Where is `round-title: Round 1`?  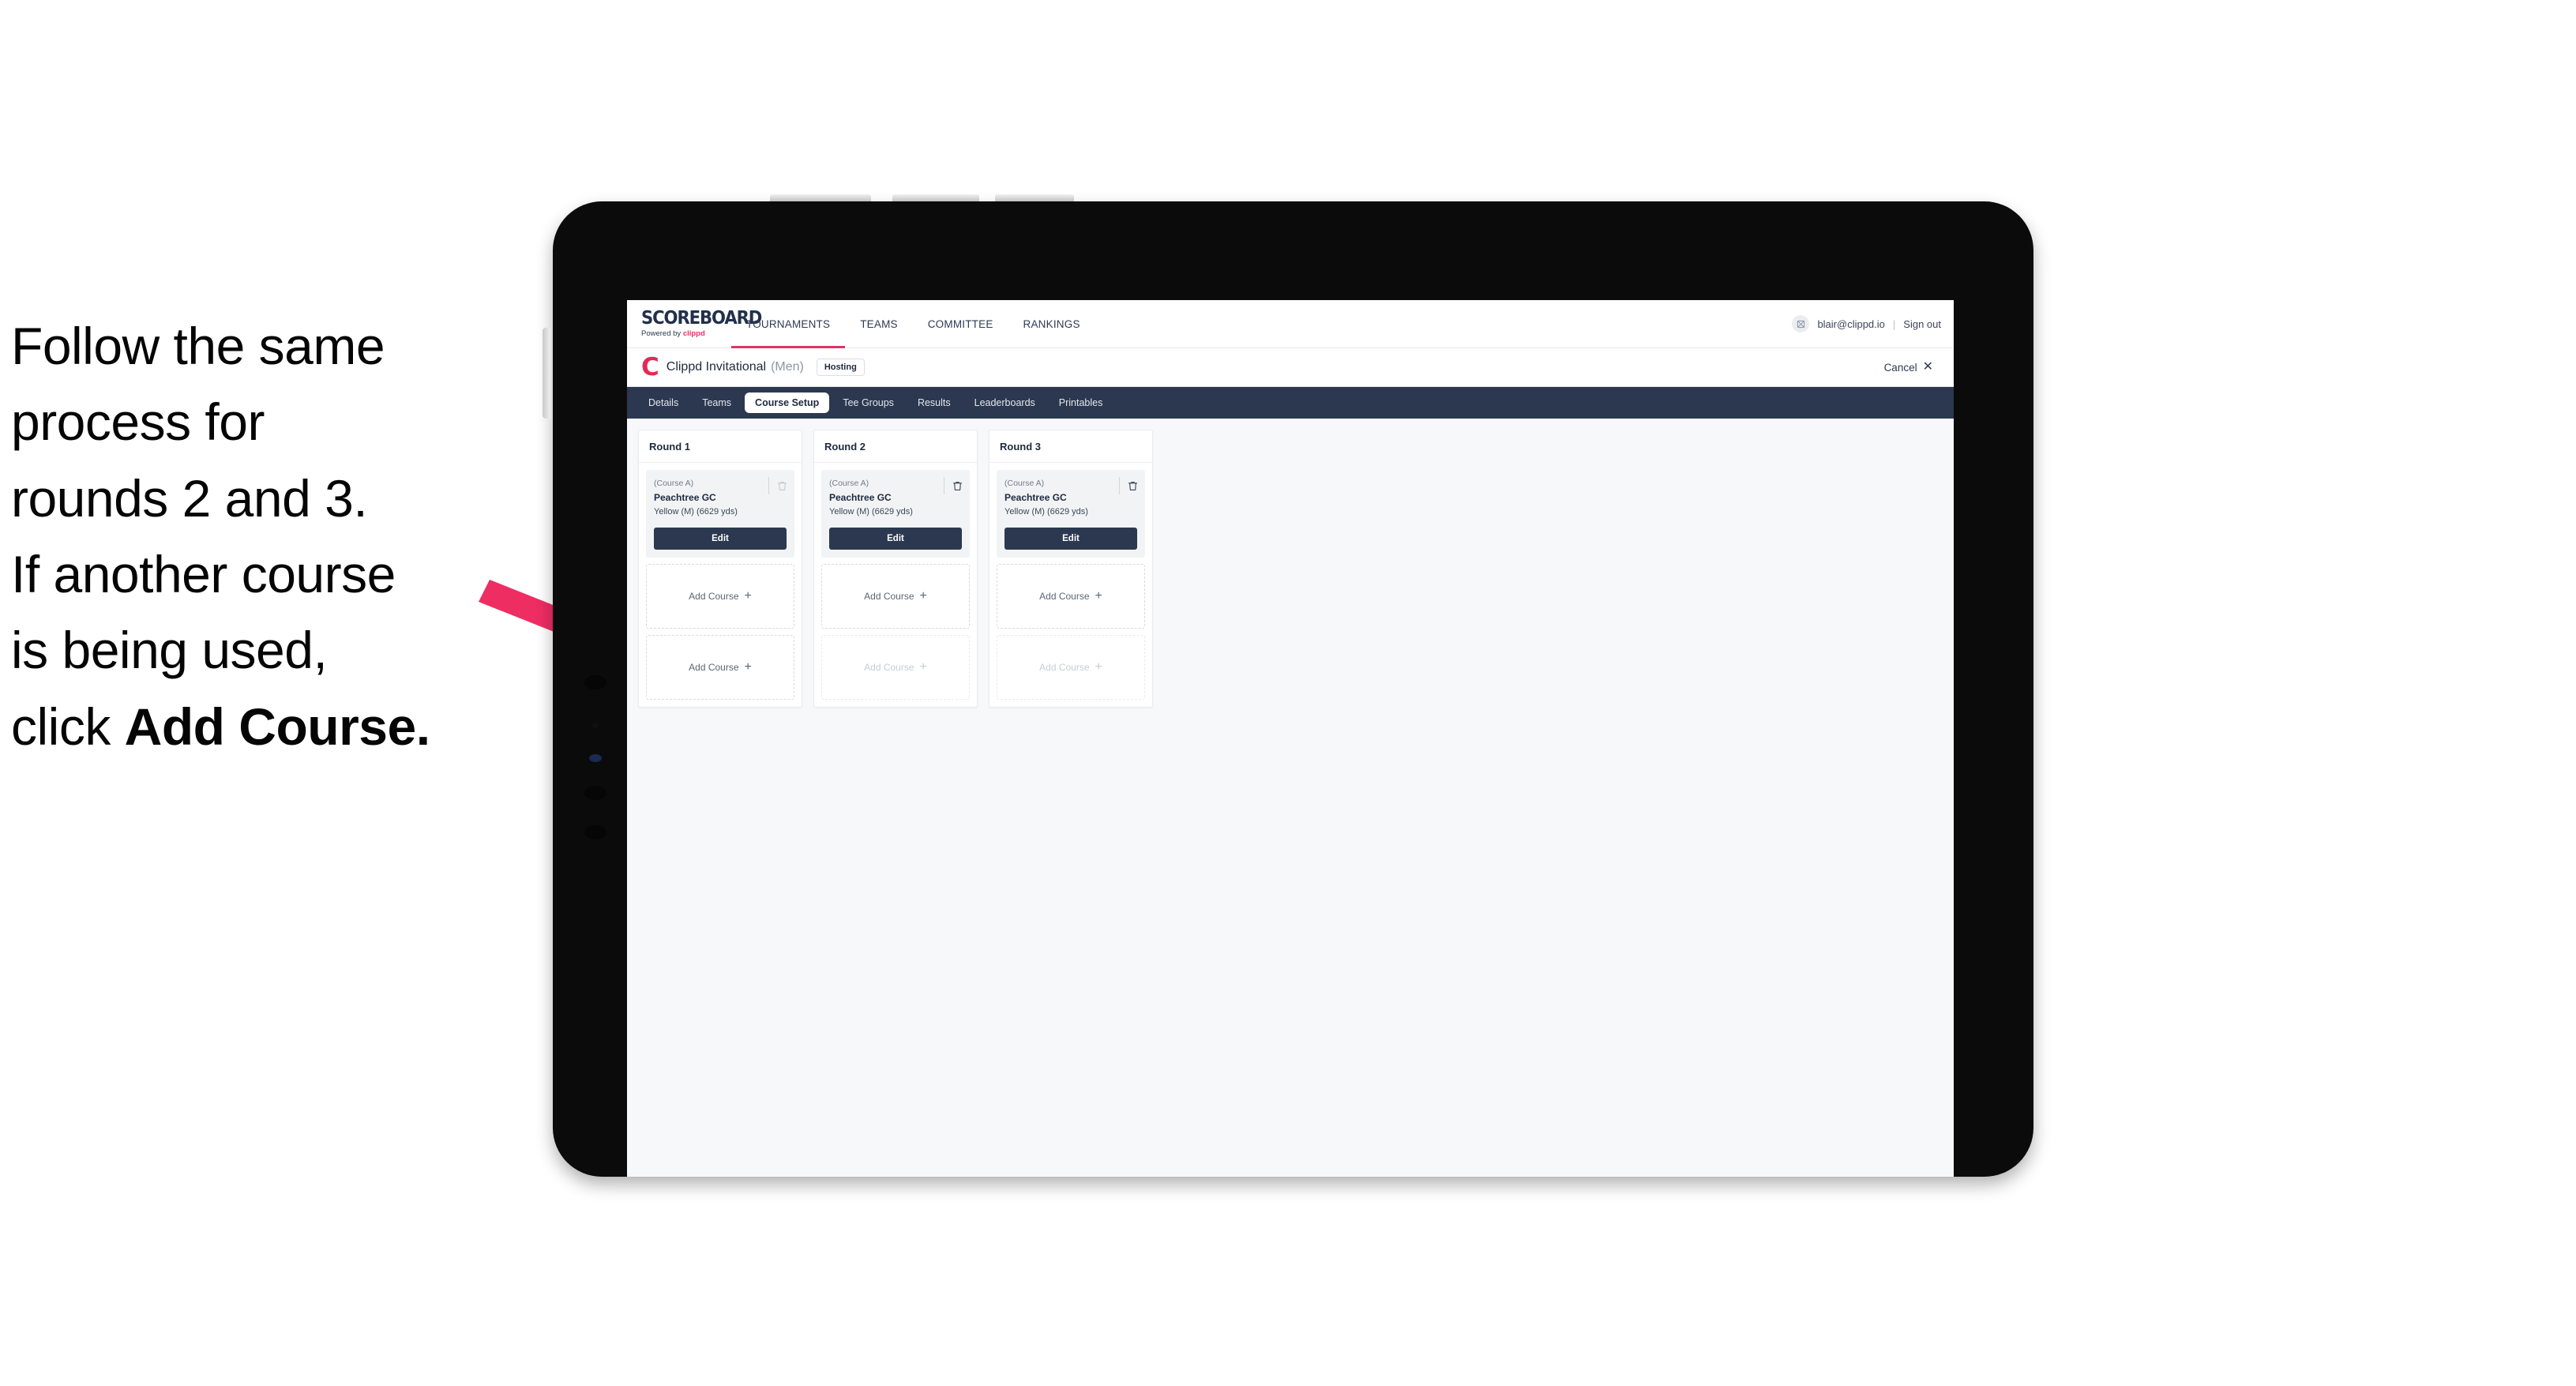
round-title: Round 1 is located at coordinates (720, 446).